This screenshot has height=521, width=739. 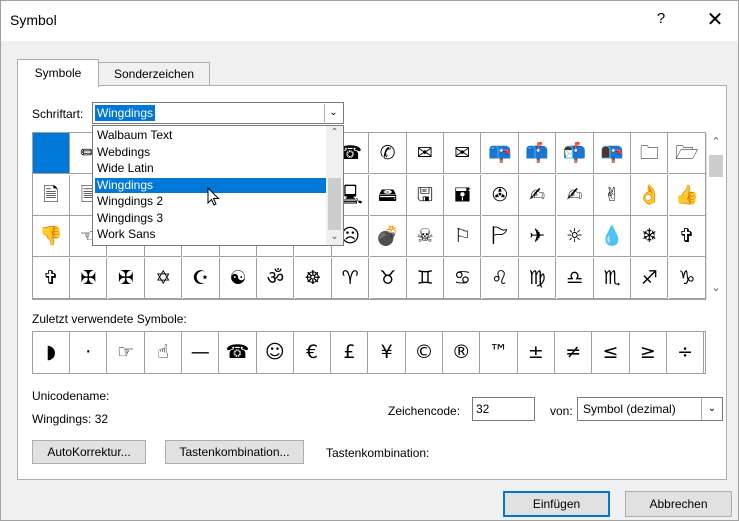 I want to click on recent-symbol-cell: €, so click(x=313, y=352).